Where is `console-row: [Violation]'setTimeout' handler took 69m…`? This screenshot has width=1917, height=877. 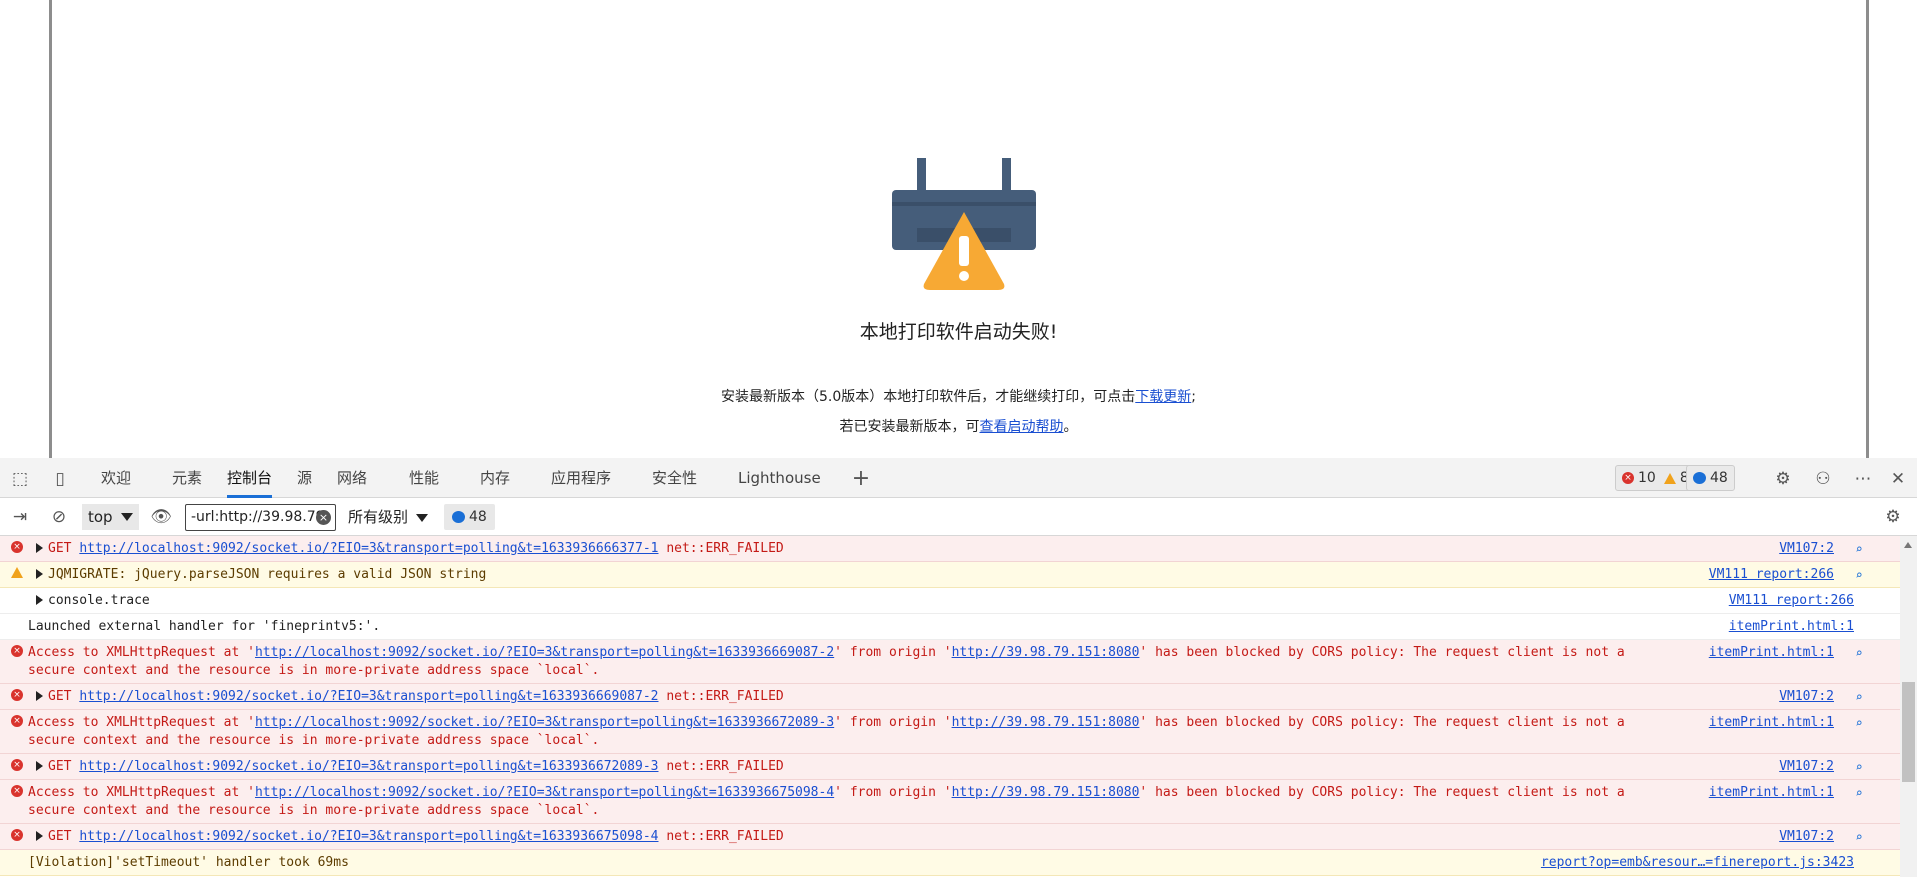
console-row: [Violation]'setTimeout' handler took 69m… is located at coordinates (950, 863).